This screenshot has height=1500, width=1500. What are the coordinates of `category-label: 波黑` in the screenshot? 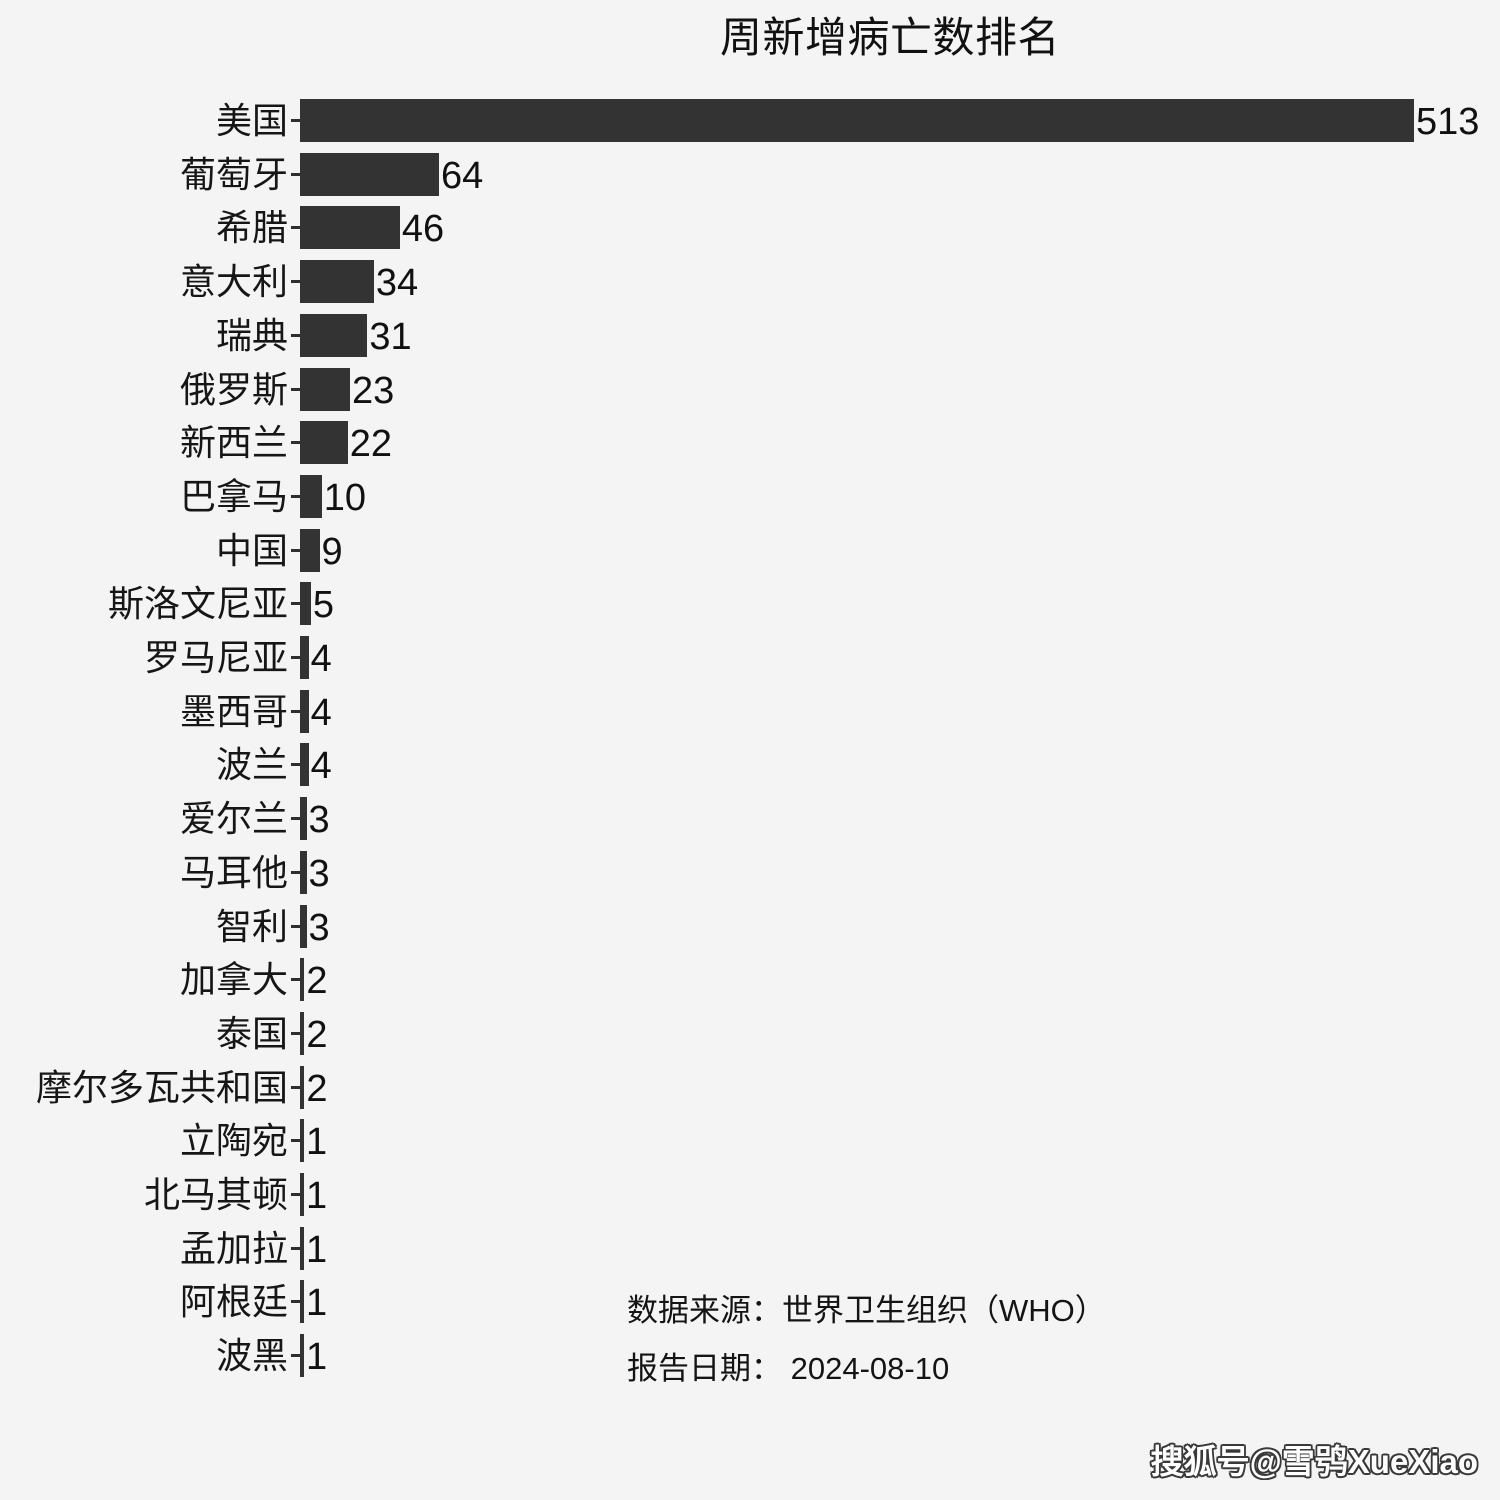 It's located at (251, 1356).